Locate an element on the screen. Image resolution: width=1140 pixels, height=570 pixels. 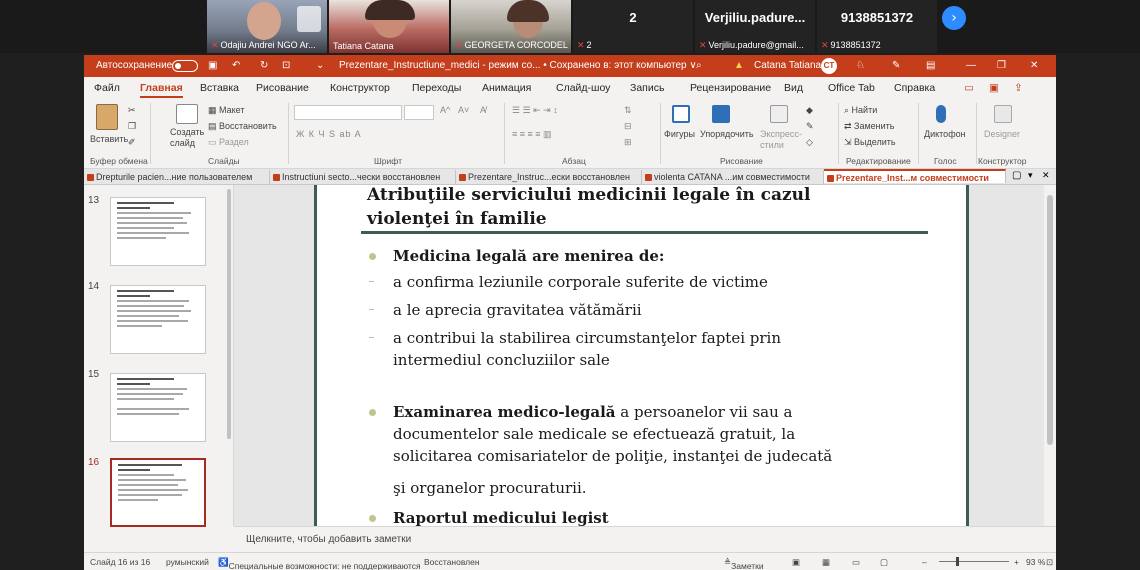
text-direction-icon: ⇅ is located at coordinates (628, 110).